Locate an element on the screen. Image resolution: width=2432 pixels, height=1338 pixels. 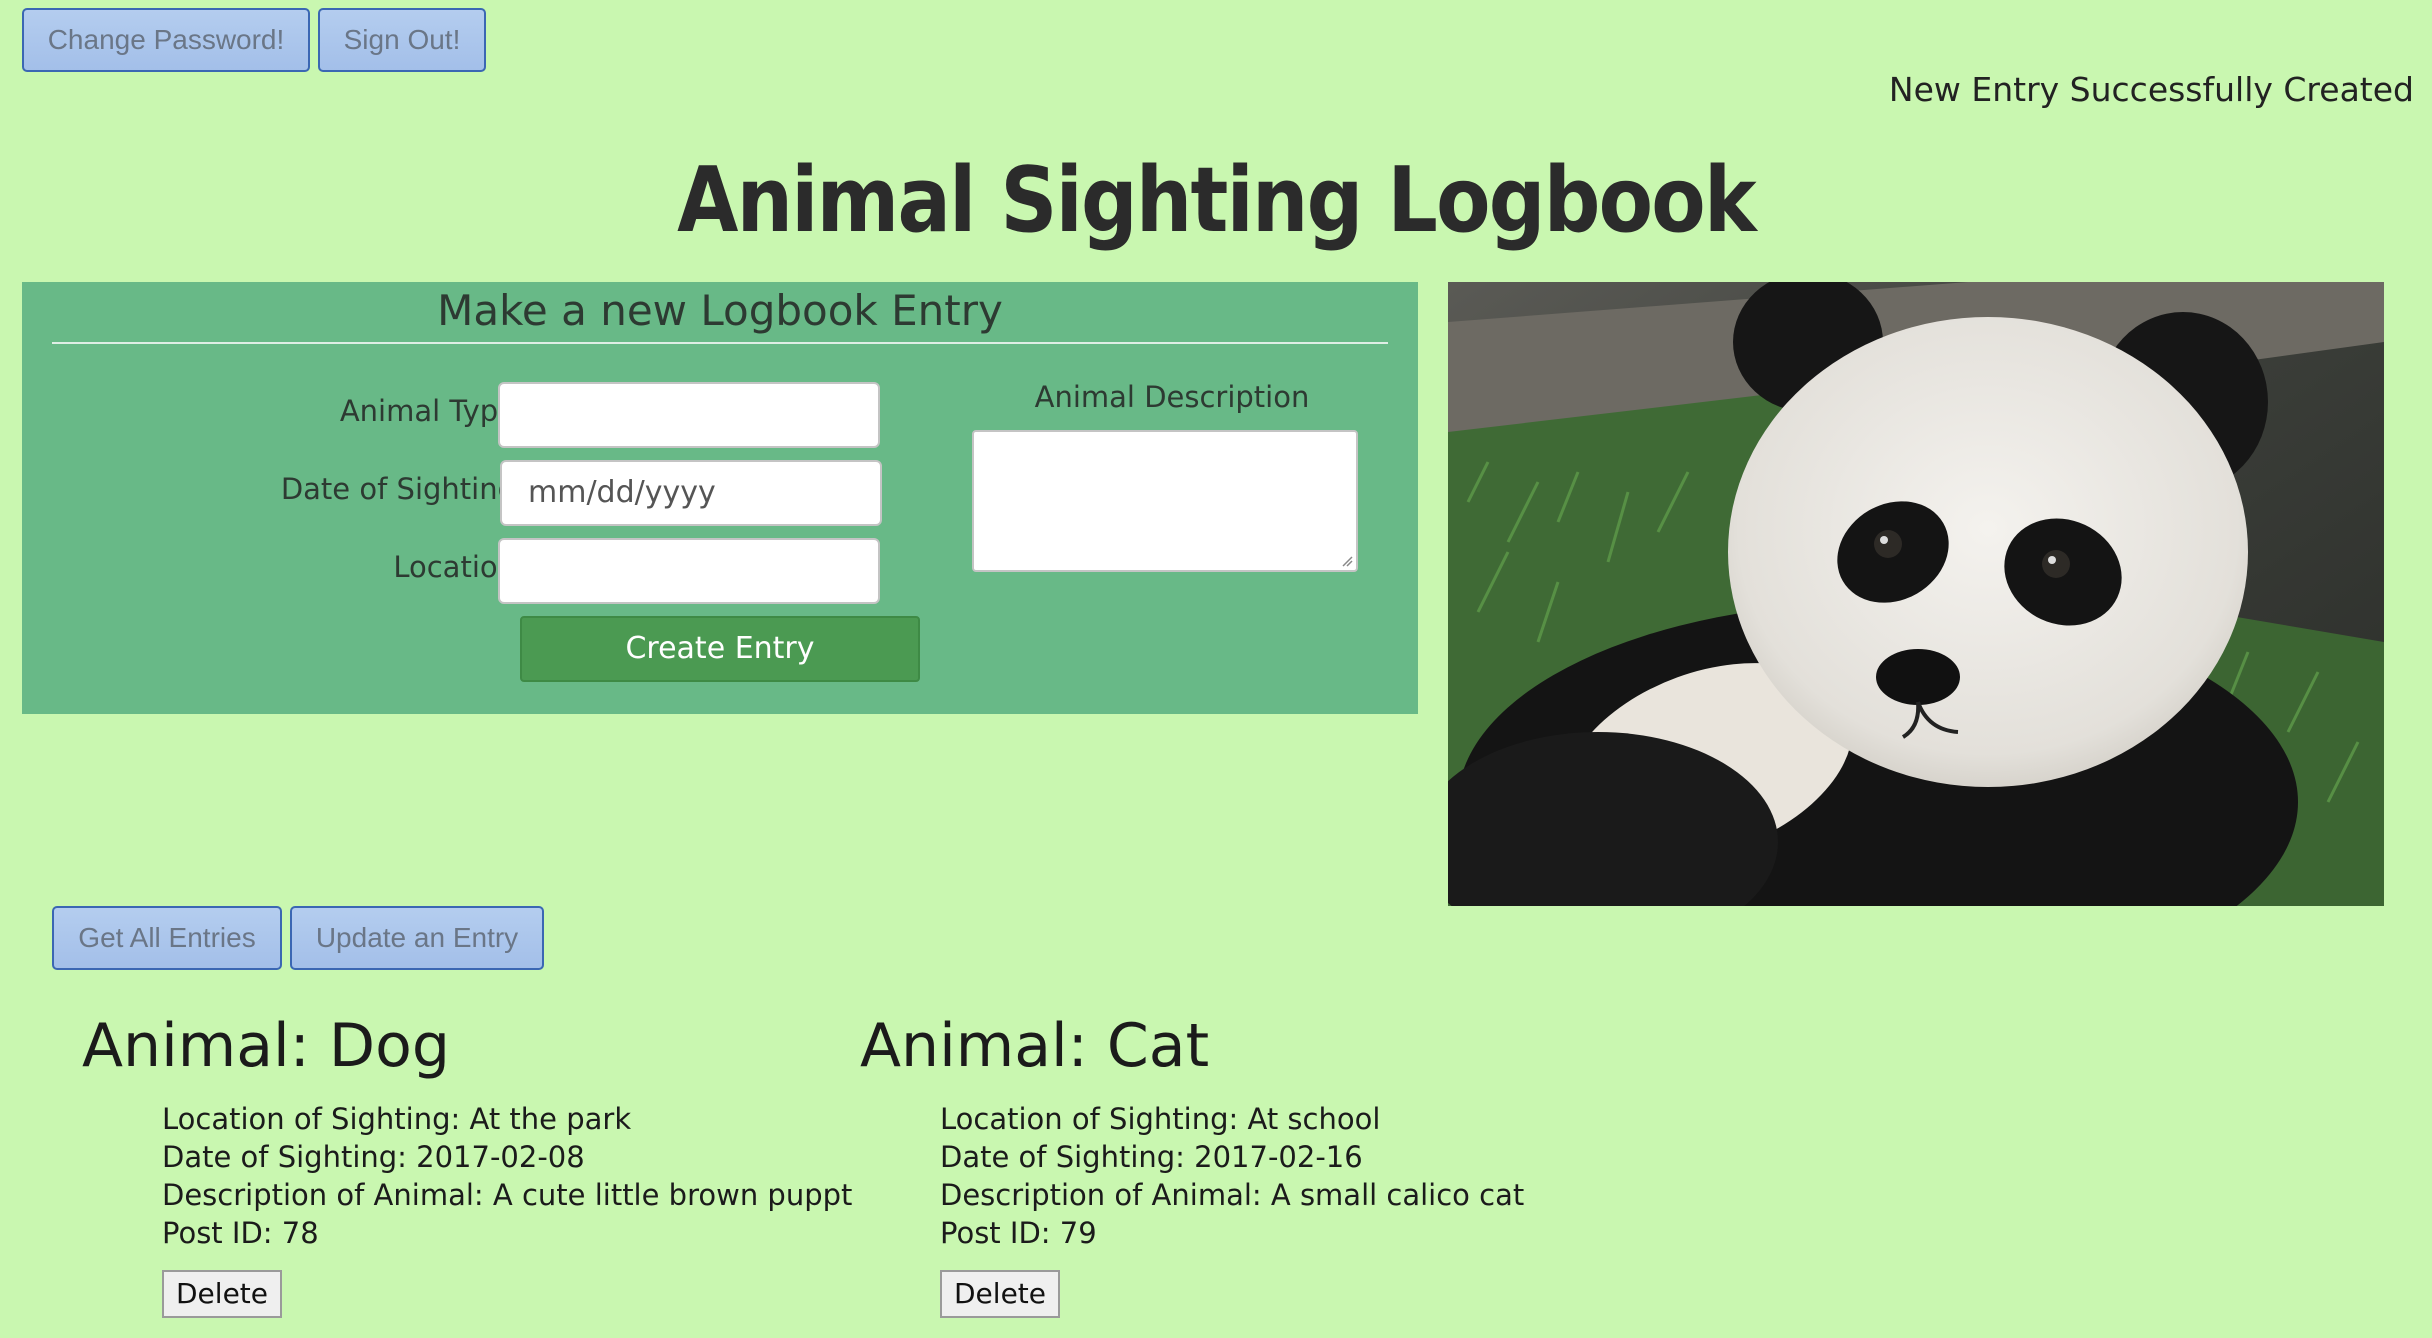
entry-date: Date of Sighting: 2017-02-16 is located at coordinates (1151, 1157).